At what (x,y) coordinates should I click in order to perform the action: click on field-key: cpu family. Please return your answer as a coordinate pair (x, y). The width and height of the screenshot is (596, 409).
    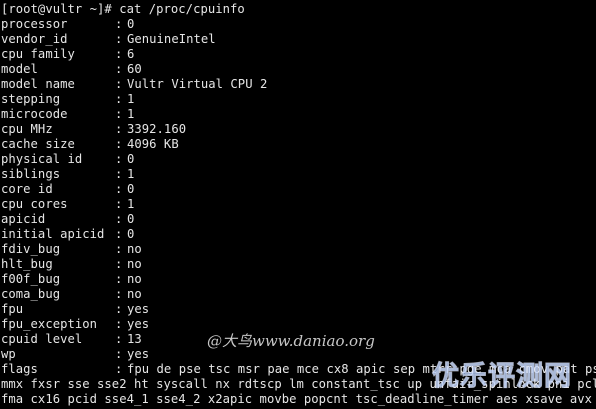
    Looking at the image, I should click on (38, 54).